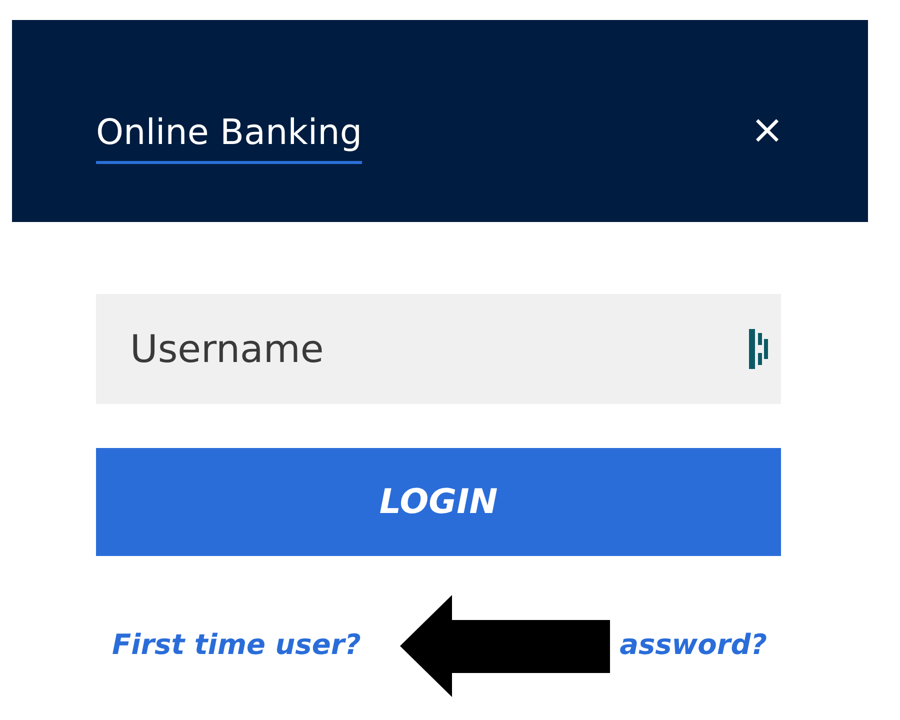  Describe the element at coordinates (229, 139) in the screenshot. I see `header-title: Online Banking` at that location.